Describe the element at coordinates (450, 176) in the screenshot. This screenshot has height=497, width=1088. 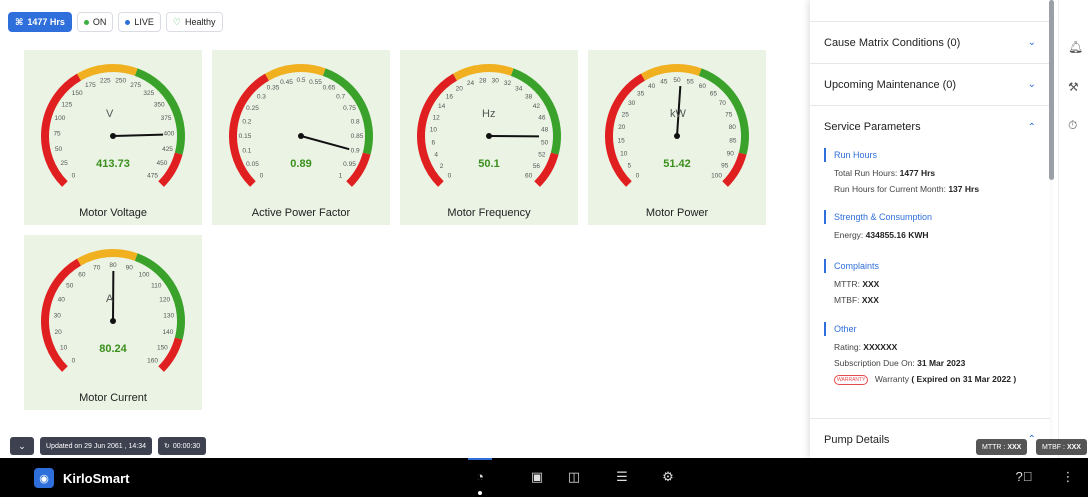
I see `gauge-tick-label: 0` at that location.